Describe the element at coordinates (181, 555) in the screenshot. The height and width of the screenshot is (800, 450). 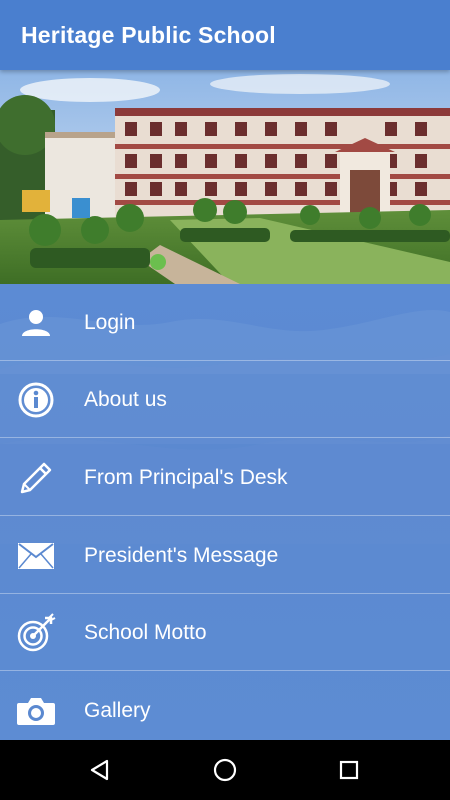
I see `menu-item-label: President's Message` at that location.